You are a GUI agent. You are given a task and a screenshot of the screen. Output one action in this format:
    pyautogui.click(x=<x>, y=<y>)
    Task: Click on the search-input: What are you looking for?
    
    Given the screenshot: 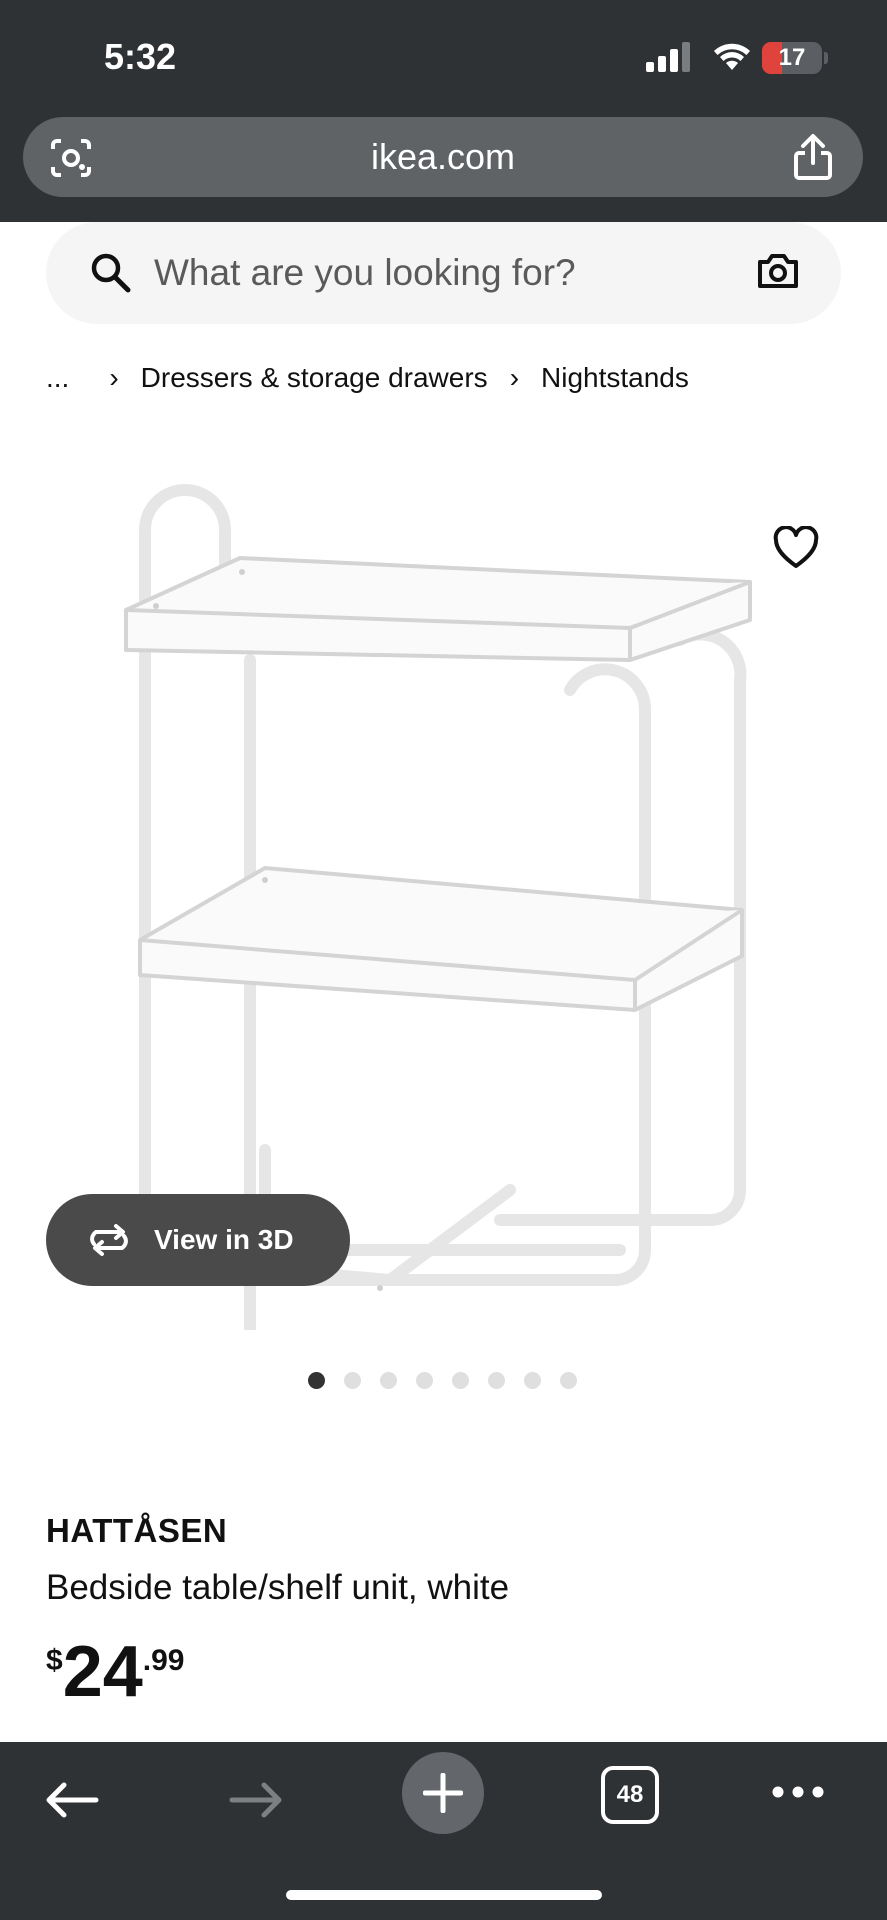 What is the action you would take?
    pyautogui.click(x=365, y=273)
    